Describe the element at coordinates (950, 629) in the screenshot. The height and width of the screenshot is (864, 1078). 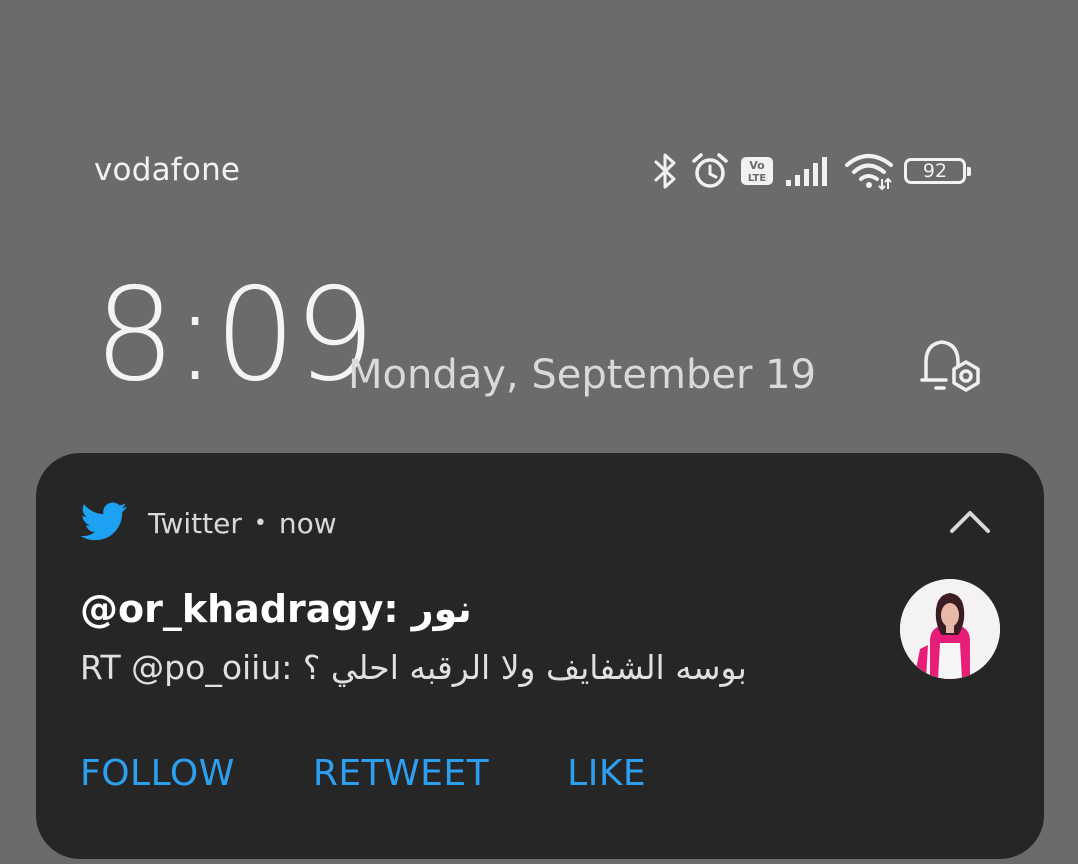
I see `avatar` at that location.